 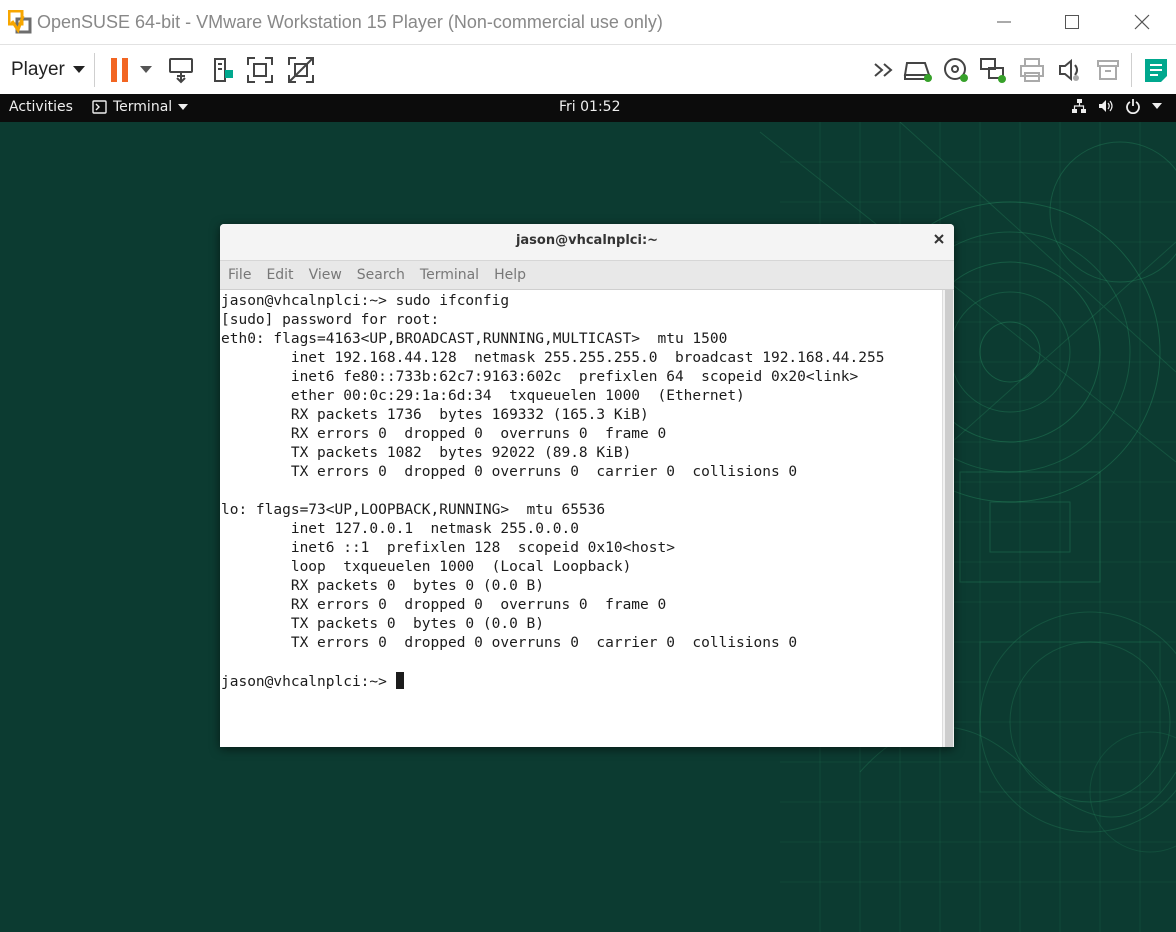 I want to click on removable-devices-button, so click(x=223, y=70).